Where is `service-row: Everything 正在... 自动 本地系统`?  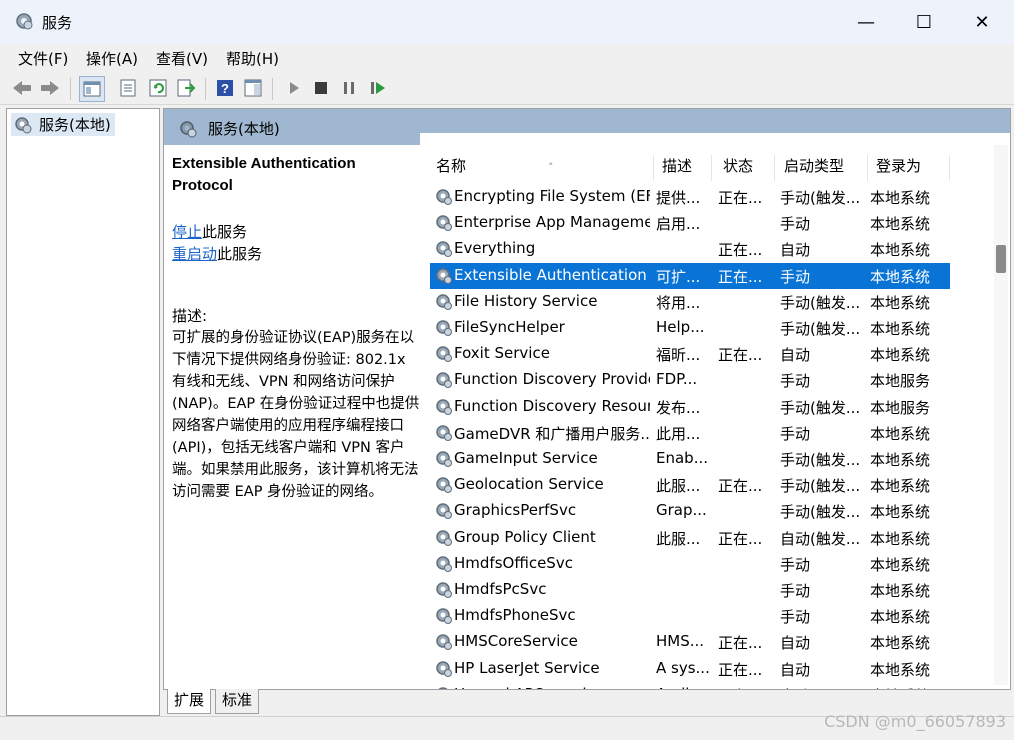 service-row: Everything 正在... 自动 本地系统 is located at coordinates (690, 249).